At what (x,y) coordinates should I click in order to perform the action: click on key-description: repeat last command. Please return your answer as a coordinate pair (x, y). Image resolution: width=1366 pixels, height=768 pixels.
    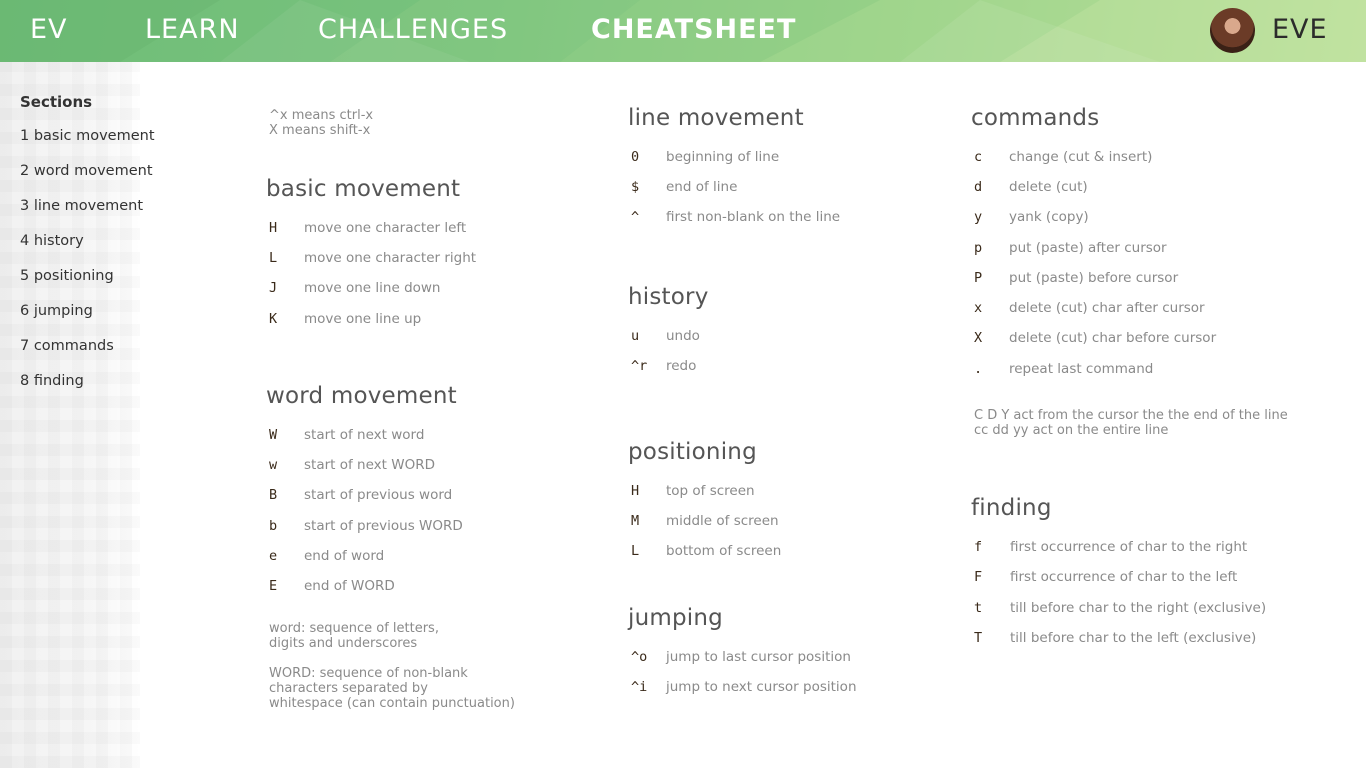
    Looking at the image, I should click on (1081, 369).